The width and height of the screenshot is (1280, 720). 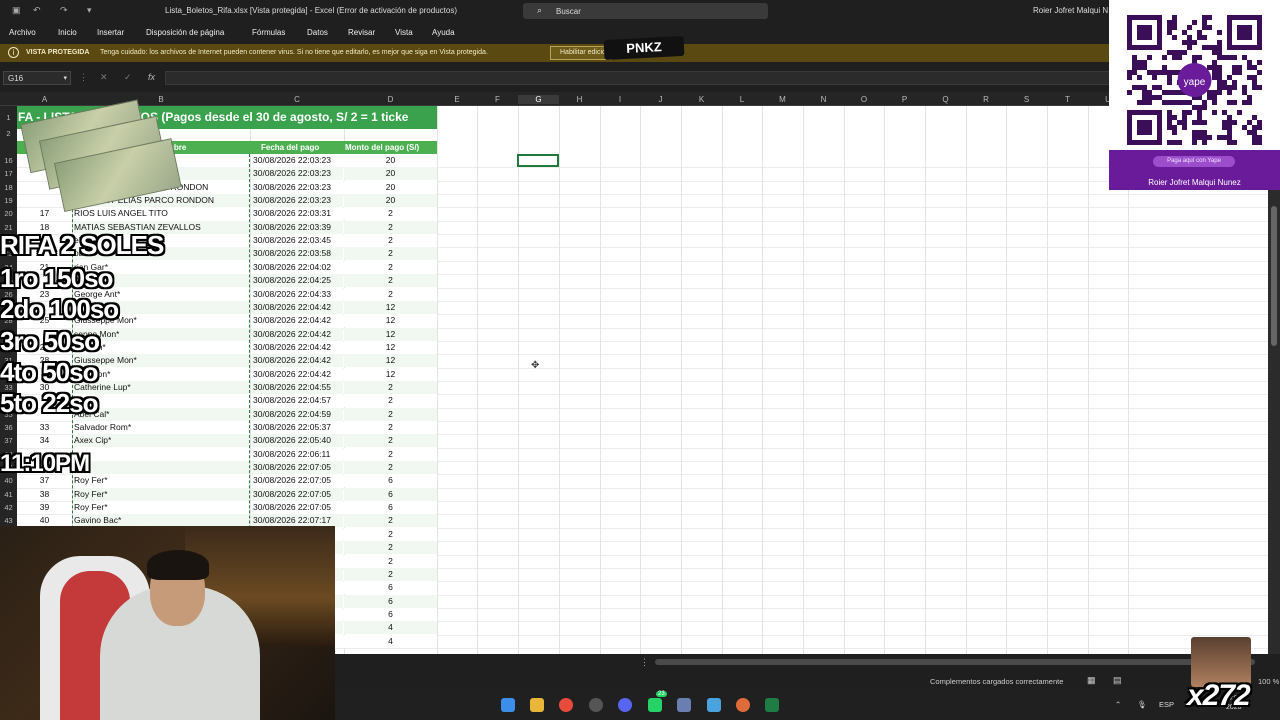 What do you see at coordinates (645, 11) in the screenshot?
I see `search-box: ⌕ Buscar` at bounding box center [645, 11].